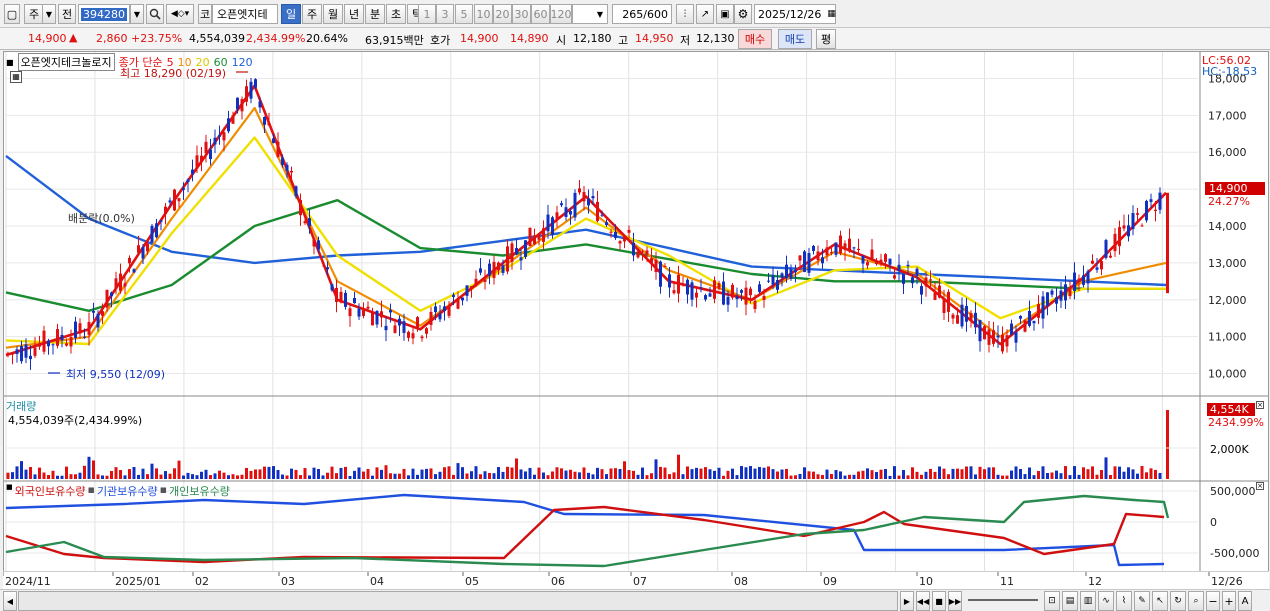 This screenshot has width=1270, height=611. I want to click on count-value: 265, so click(633, 14).